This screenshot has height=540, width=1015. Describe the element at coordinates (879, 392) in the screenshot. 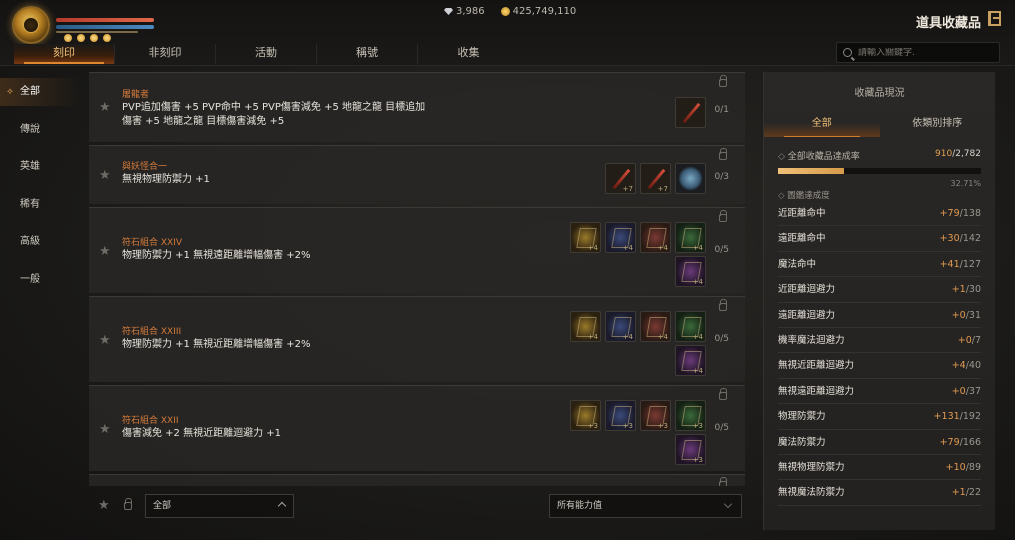

I see `stat-row: 無視遠距離迴避力 +0/37` at that location.